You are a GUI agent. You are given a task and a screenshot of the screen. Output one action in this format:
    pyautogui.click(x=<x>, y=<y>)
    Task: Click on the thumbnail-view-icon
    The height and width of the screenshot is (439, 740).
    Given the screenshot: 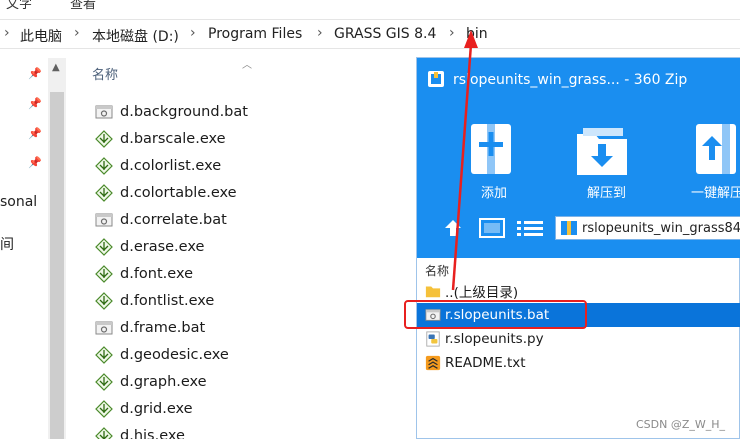 What is the action you would take?
    pyautogui.click(x=492, y=228)
    